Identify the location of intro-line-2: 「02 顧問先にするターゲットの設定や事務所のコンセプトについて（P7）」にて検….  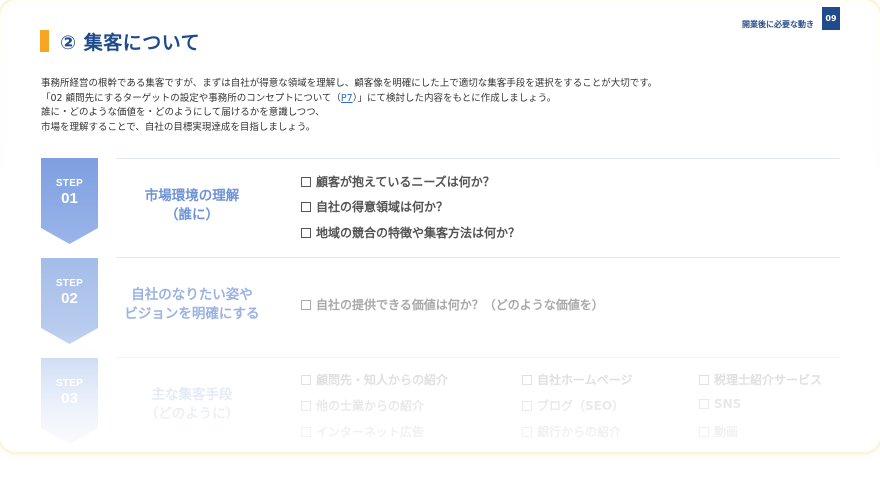
(441, 99).